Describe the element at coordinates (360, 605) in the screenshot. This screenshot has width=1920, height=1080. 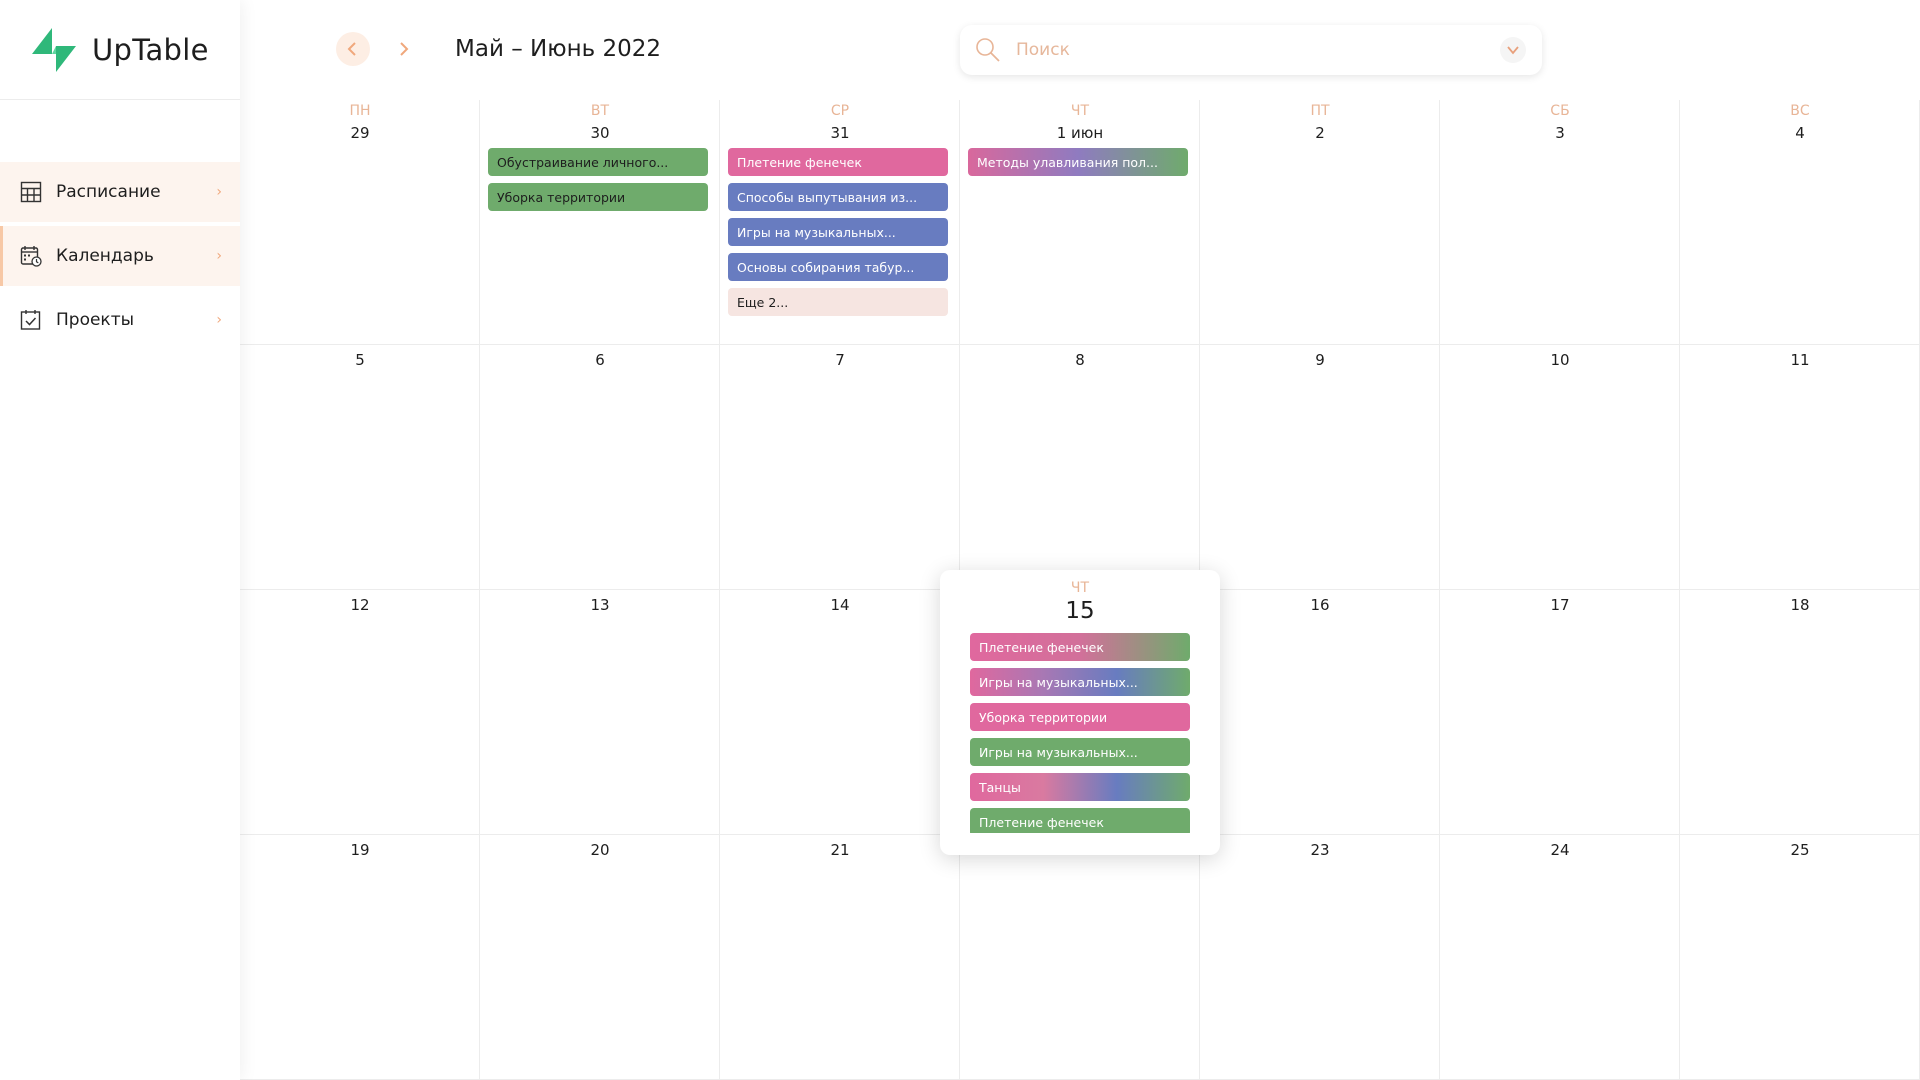
I see `day-number: 12` at that location.